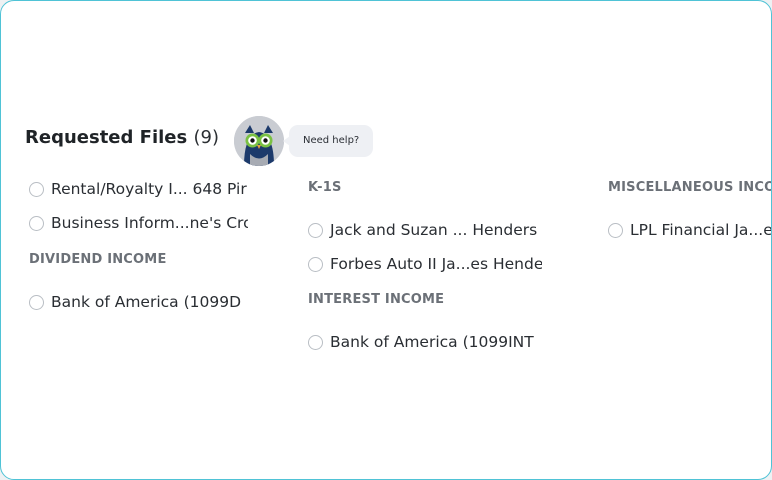 This screenshot has height=480, width=772. What do you see at coordinates (436, 264) in the screenshot?
I see `file-item-label: Forbes Auto II Ja...es Hende` at bounding box center [436, 264].